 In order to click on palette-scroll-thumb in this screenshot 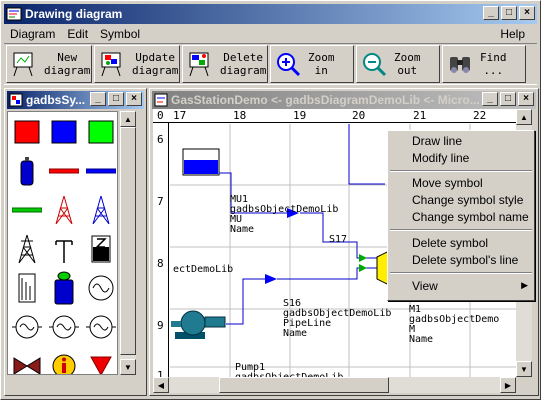, I will do `click(128, 241)`.